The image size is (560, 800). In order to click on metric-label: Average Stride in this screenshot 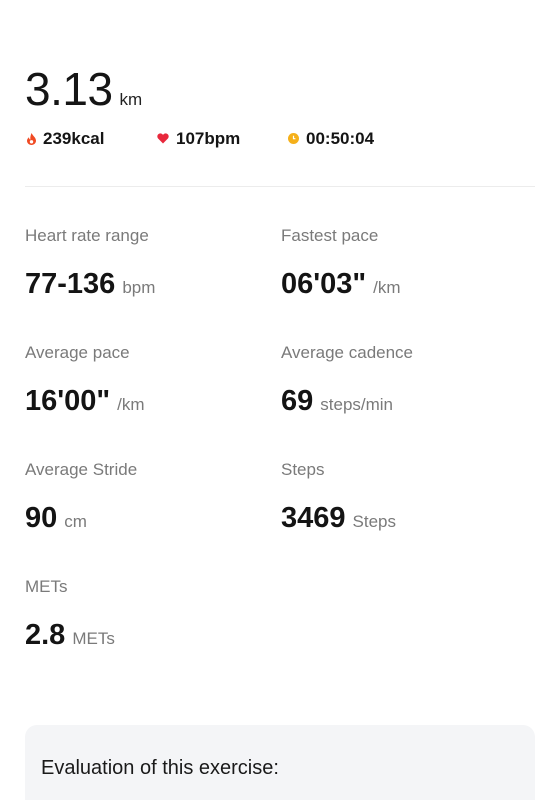, I will do `click(81, 469)`.